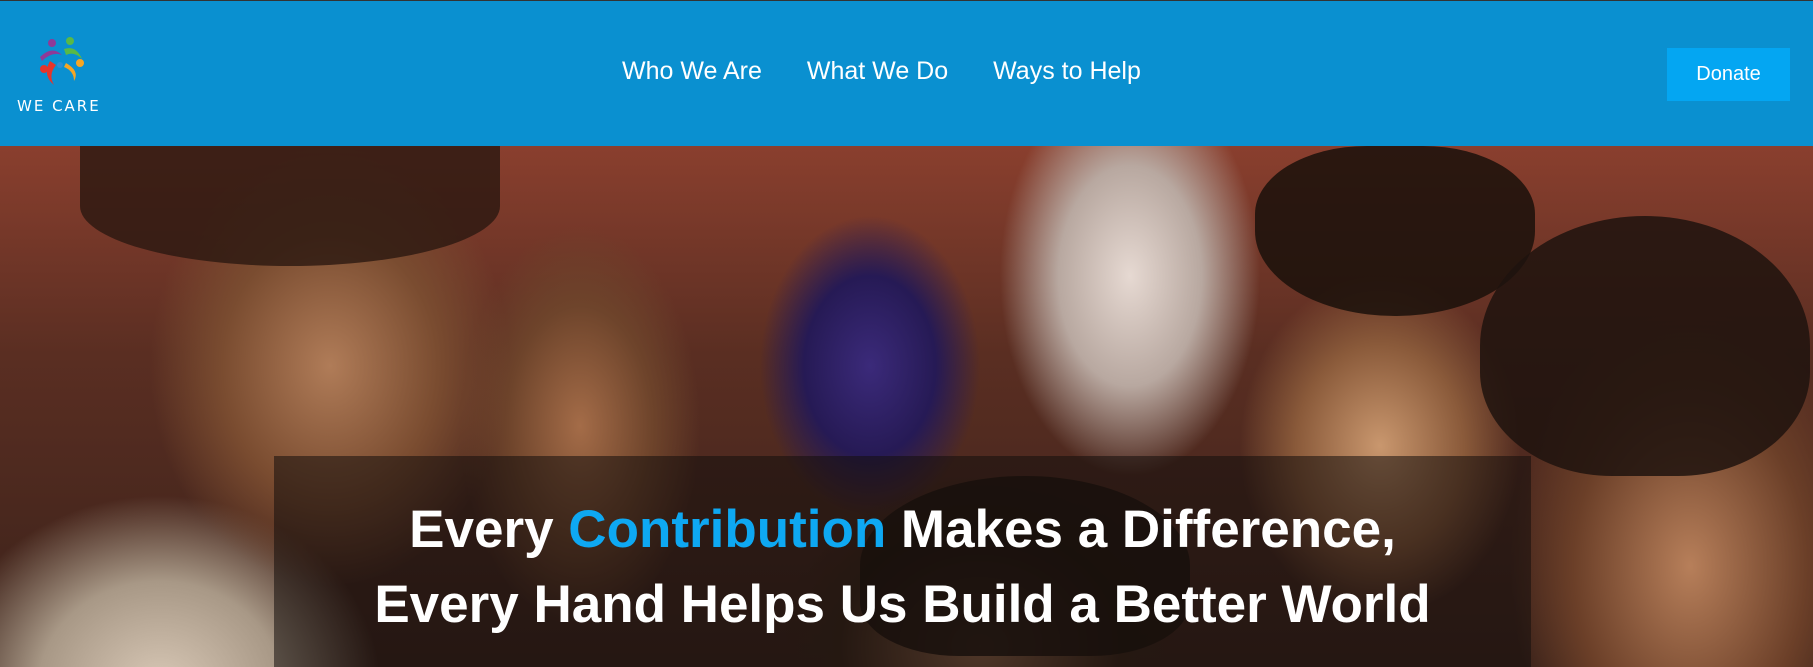 The width and height of the screenshot is (1813, 667). What do you see at coordinates (1141, 529) in the screenshot?
I see `hero-headline-part: Makes a Difference,` at bounding box center [1141, 529].